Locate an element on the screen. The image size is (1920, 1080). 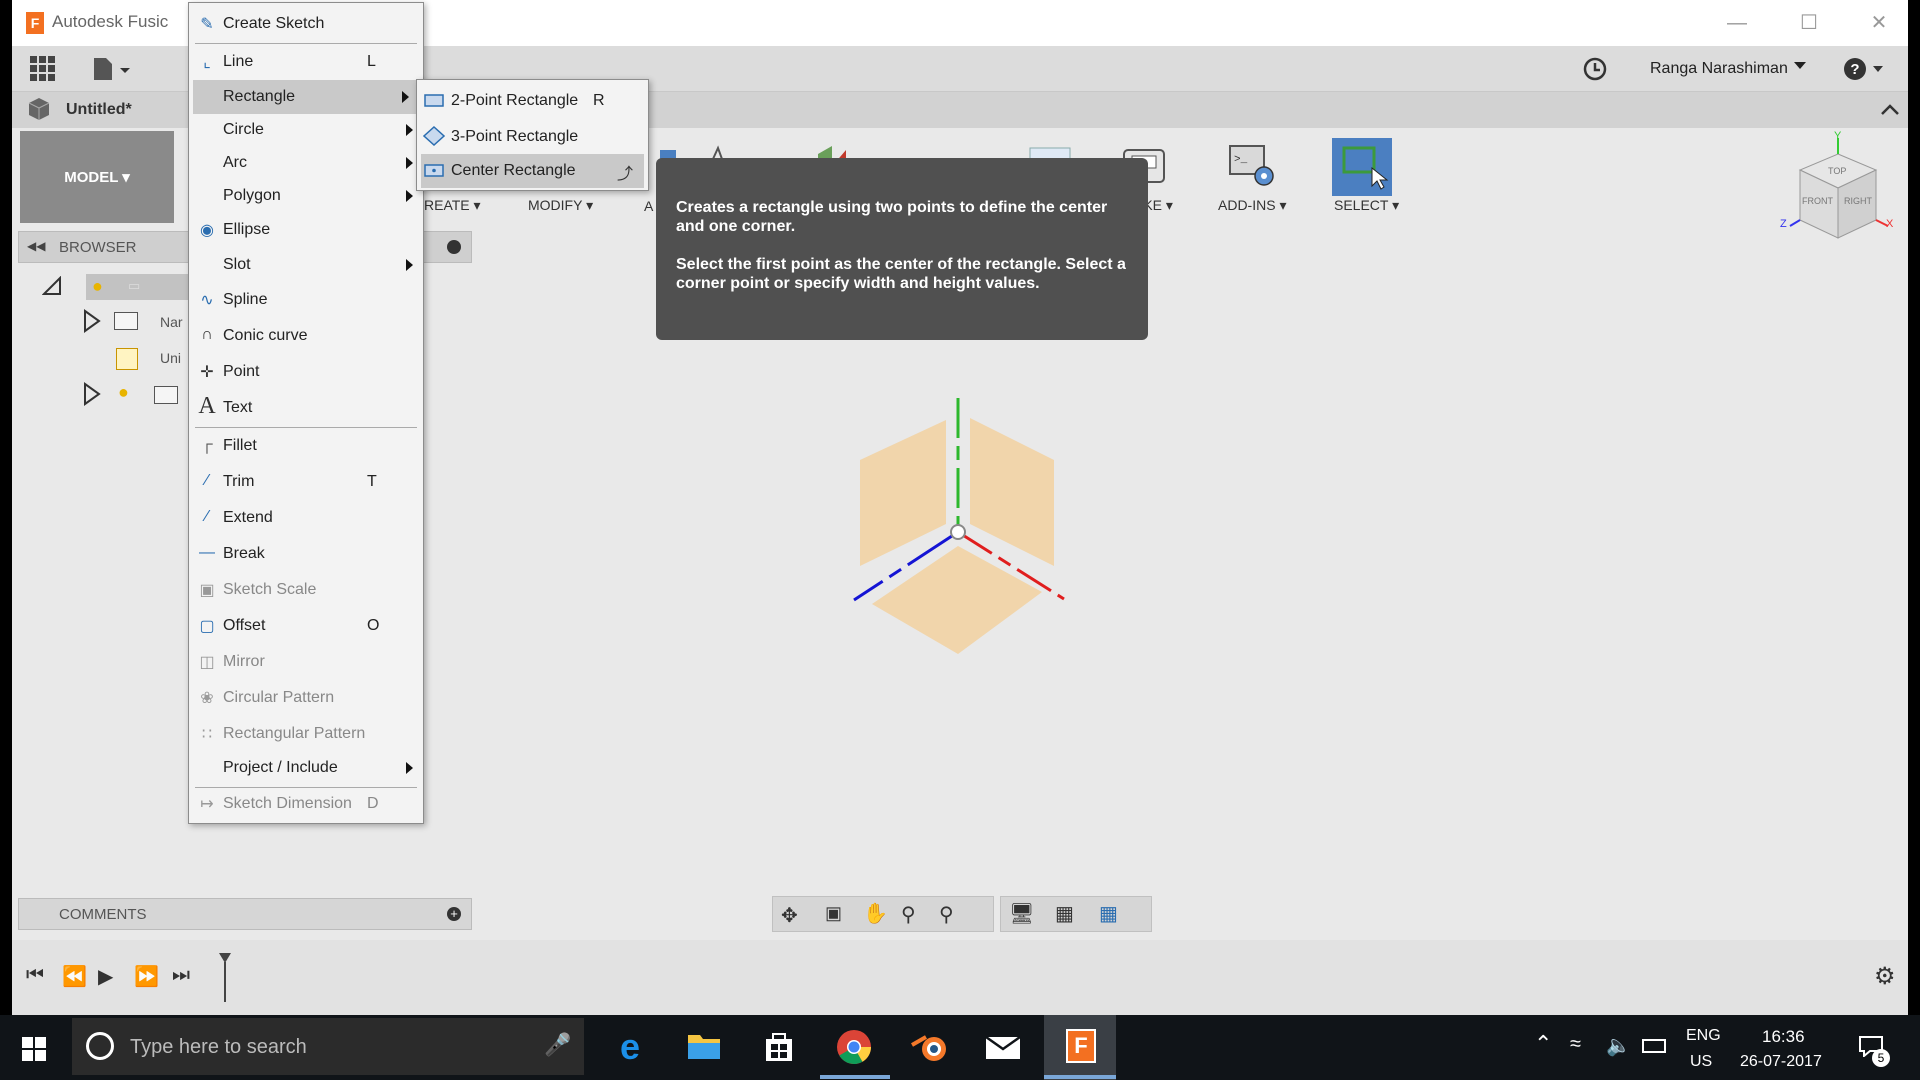
volume-icon: 🔈 is located at coordinates (1618, 1045).